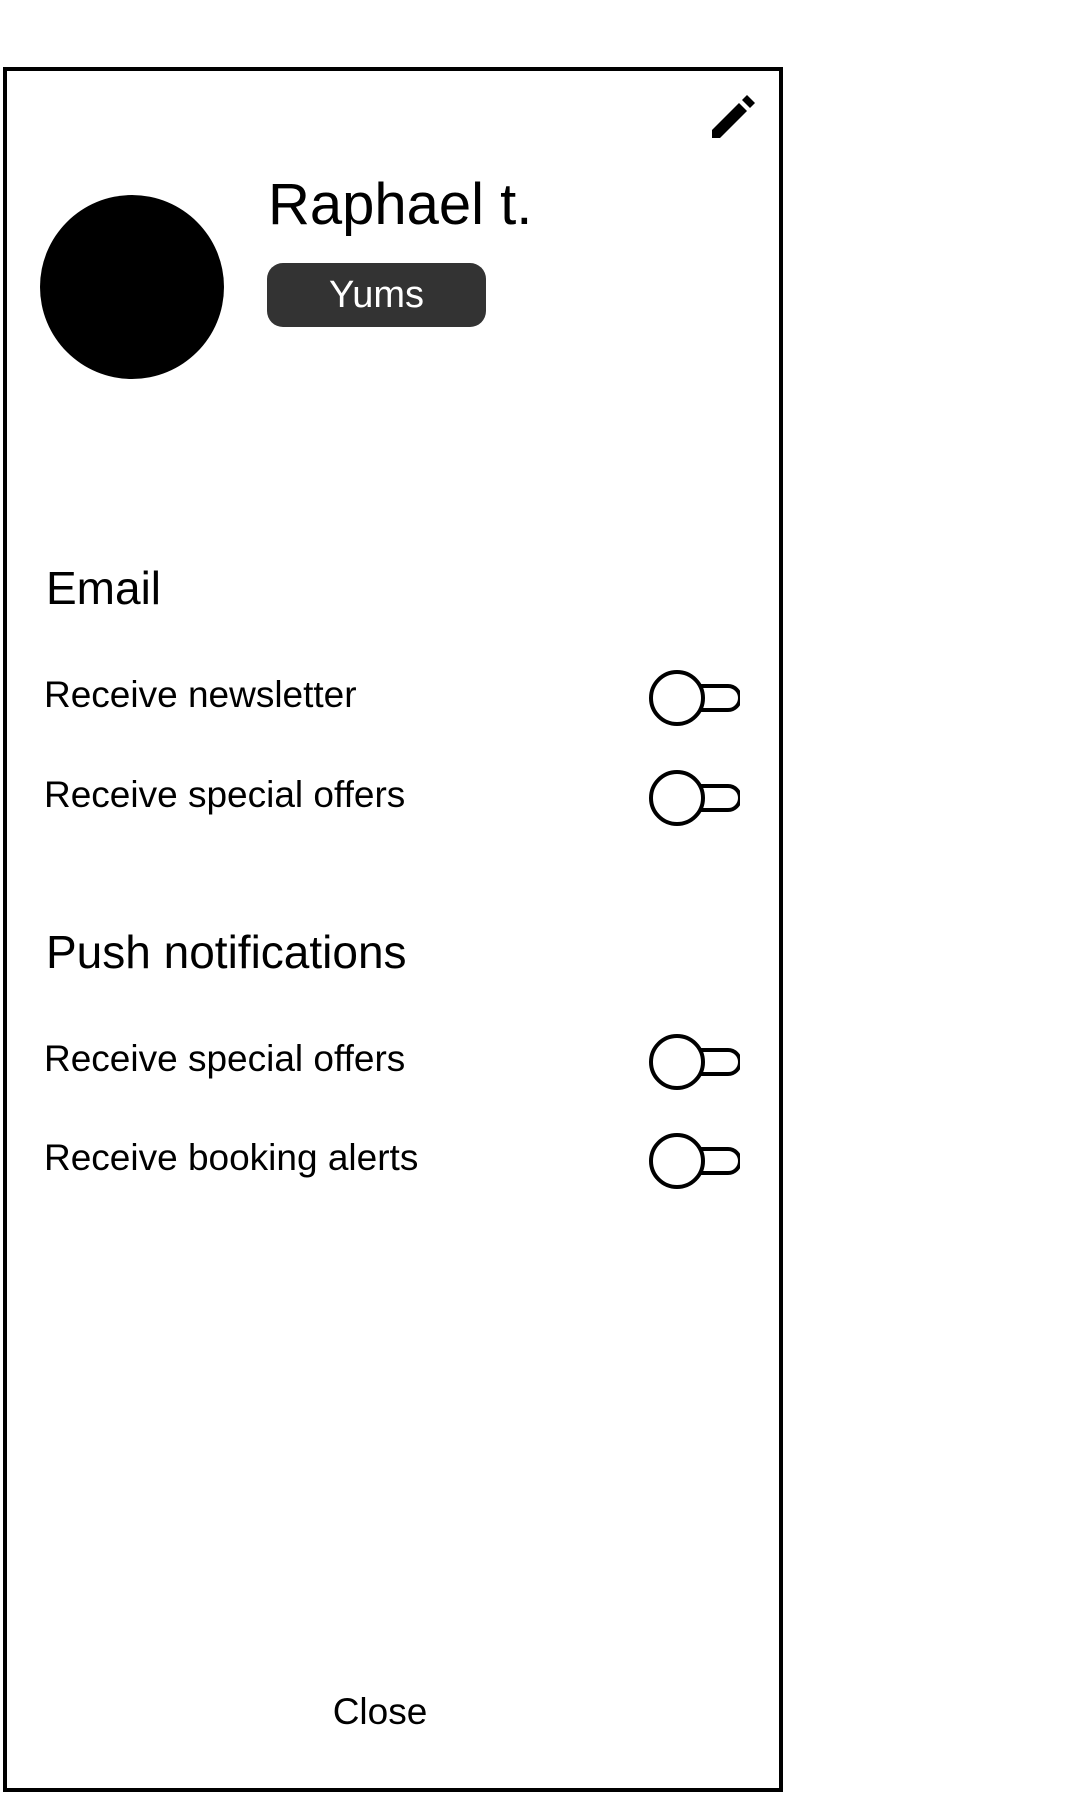 This screenshot has width=1080, height=1800. What do you see at coordinates (104, 588) in the screenshot?
I see `section-heading-email: Email` at bounding box center [104, 588].